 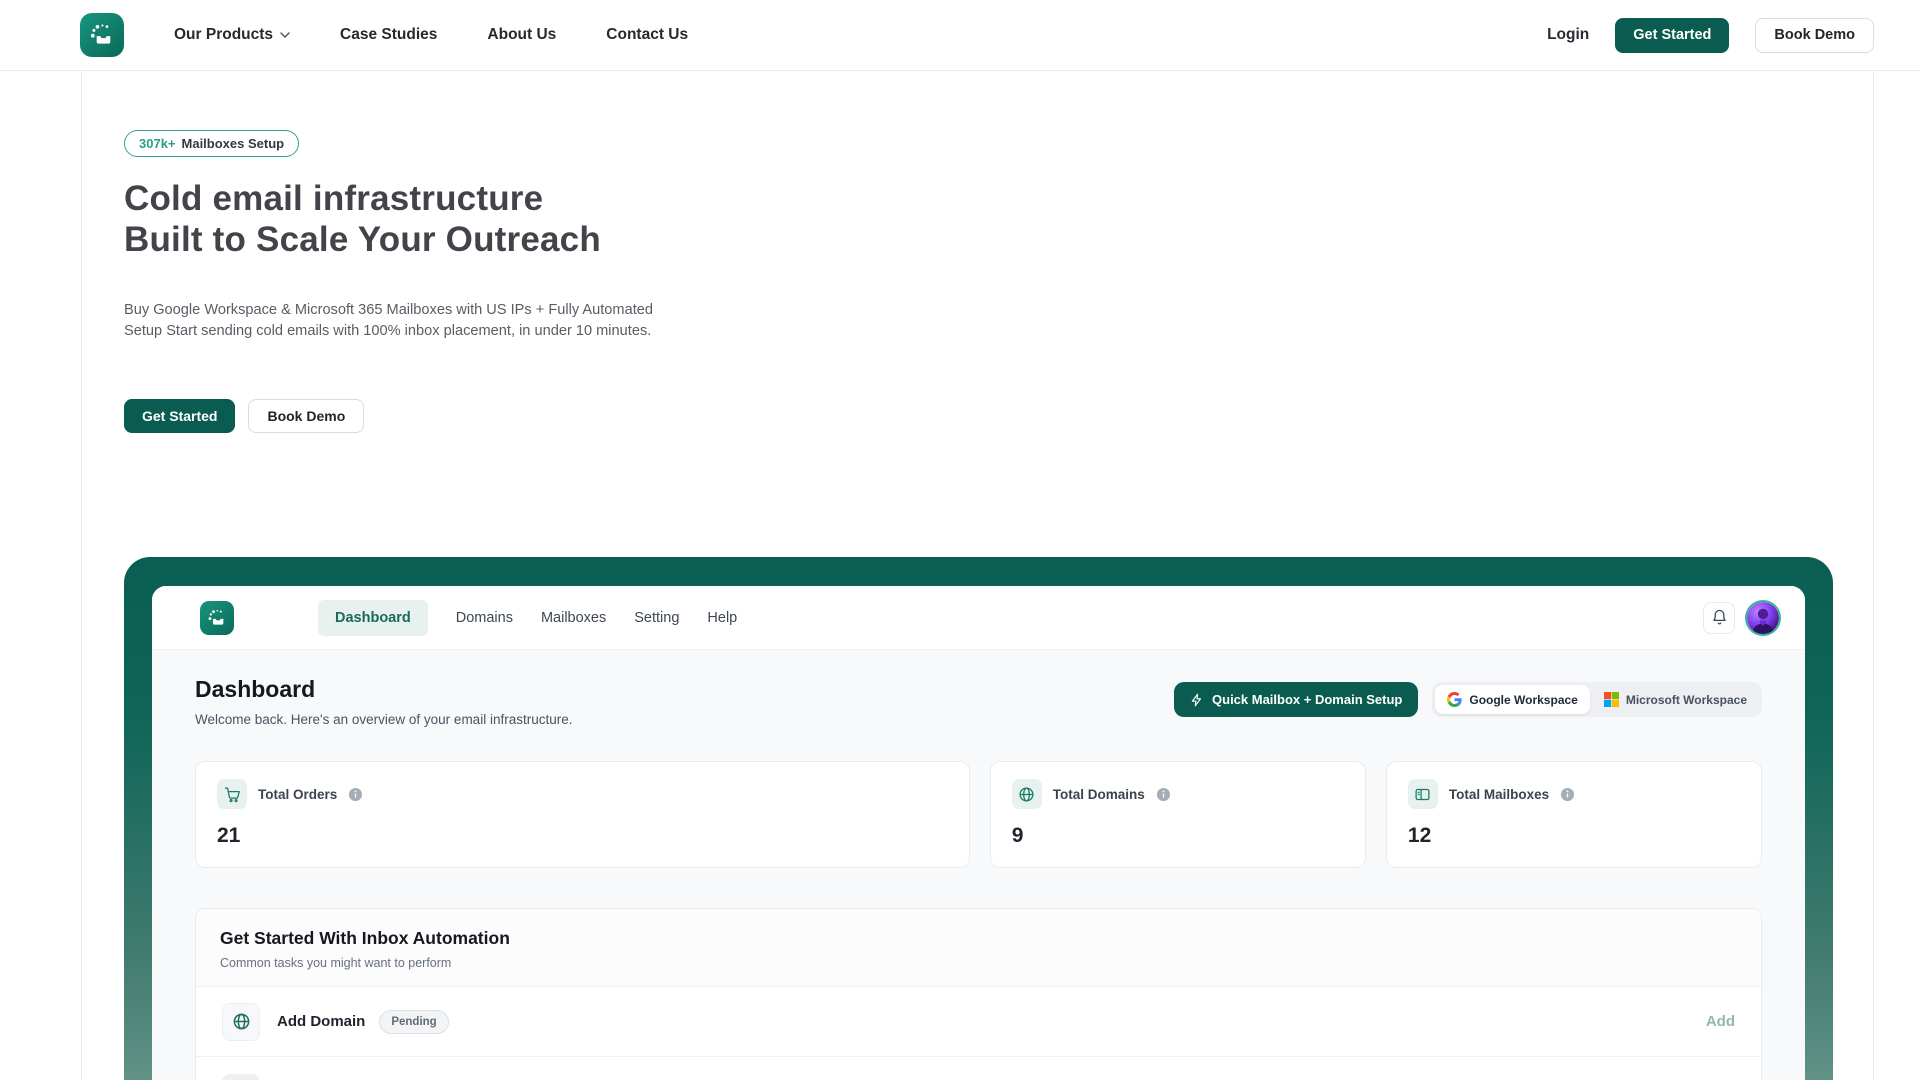 What do you see at coordinates (978, 1068) in the screenshot?
I see `automation-row-partial` at bounding box center [978, 1068].